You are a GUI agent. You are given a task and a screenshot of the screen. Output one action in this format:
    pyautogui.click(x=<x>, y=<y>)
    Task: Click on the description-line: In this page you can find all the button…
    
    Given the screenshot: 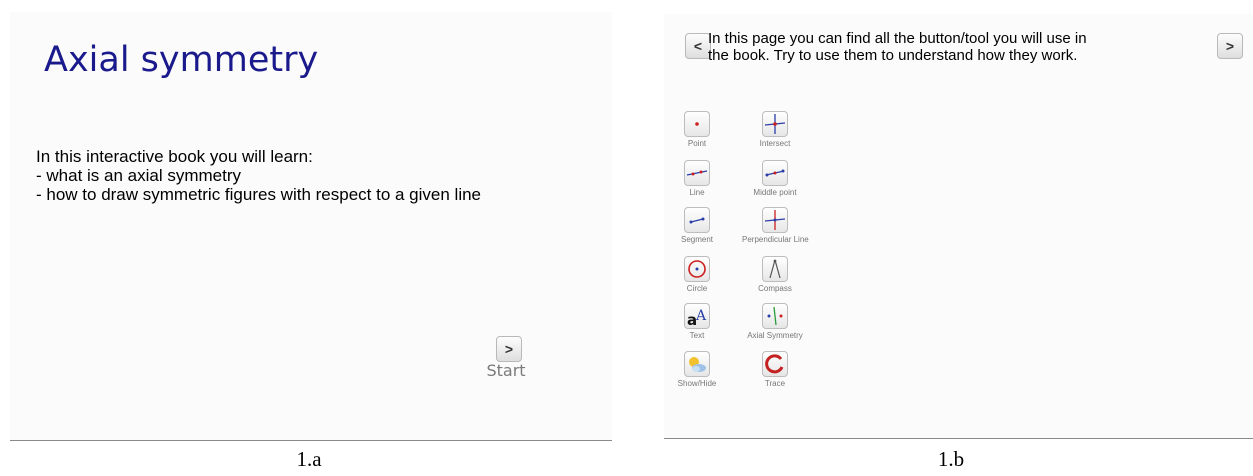 What is the action you would take?
    pyautogui.click(x=897, y=38)
    